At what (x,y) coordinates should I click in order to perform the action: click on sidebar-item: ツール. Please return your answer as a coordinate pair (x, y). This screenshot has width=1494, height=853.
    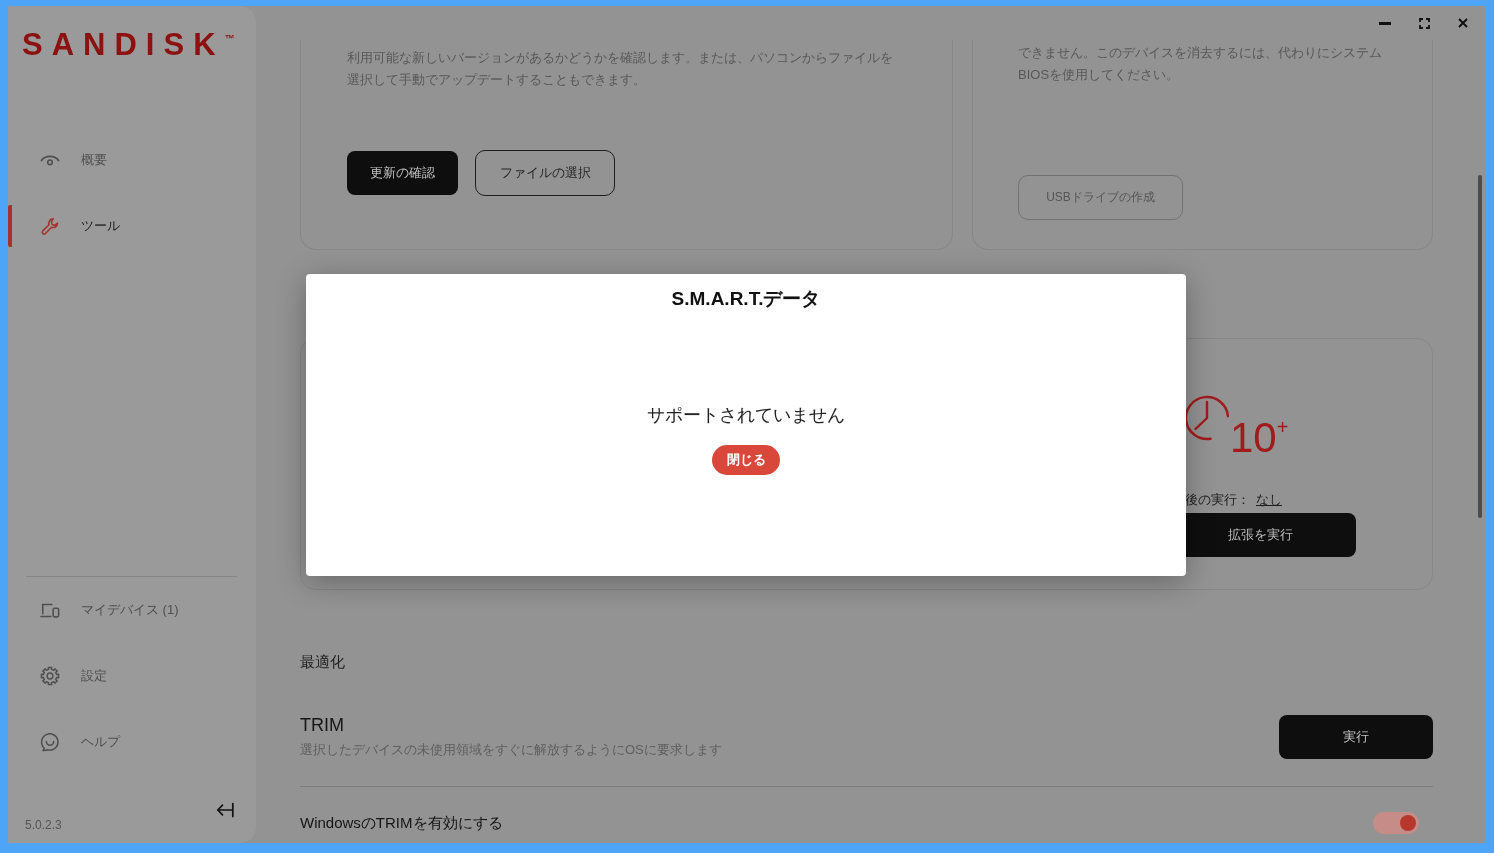
    Looking at the image, I should click on (122, 226).